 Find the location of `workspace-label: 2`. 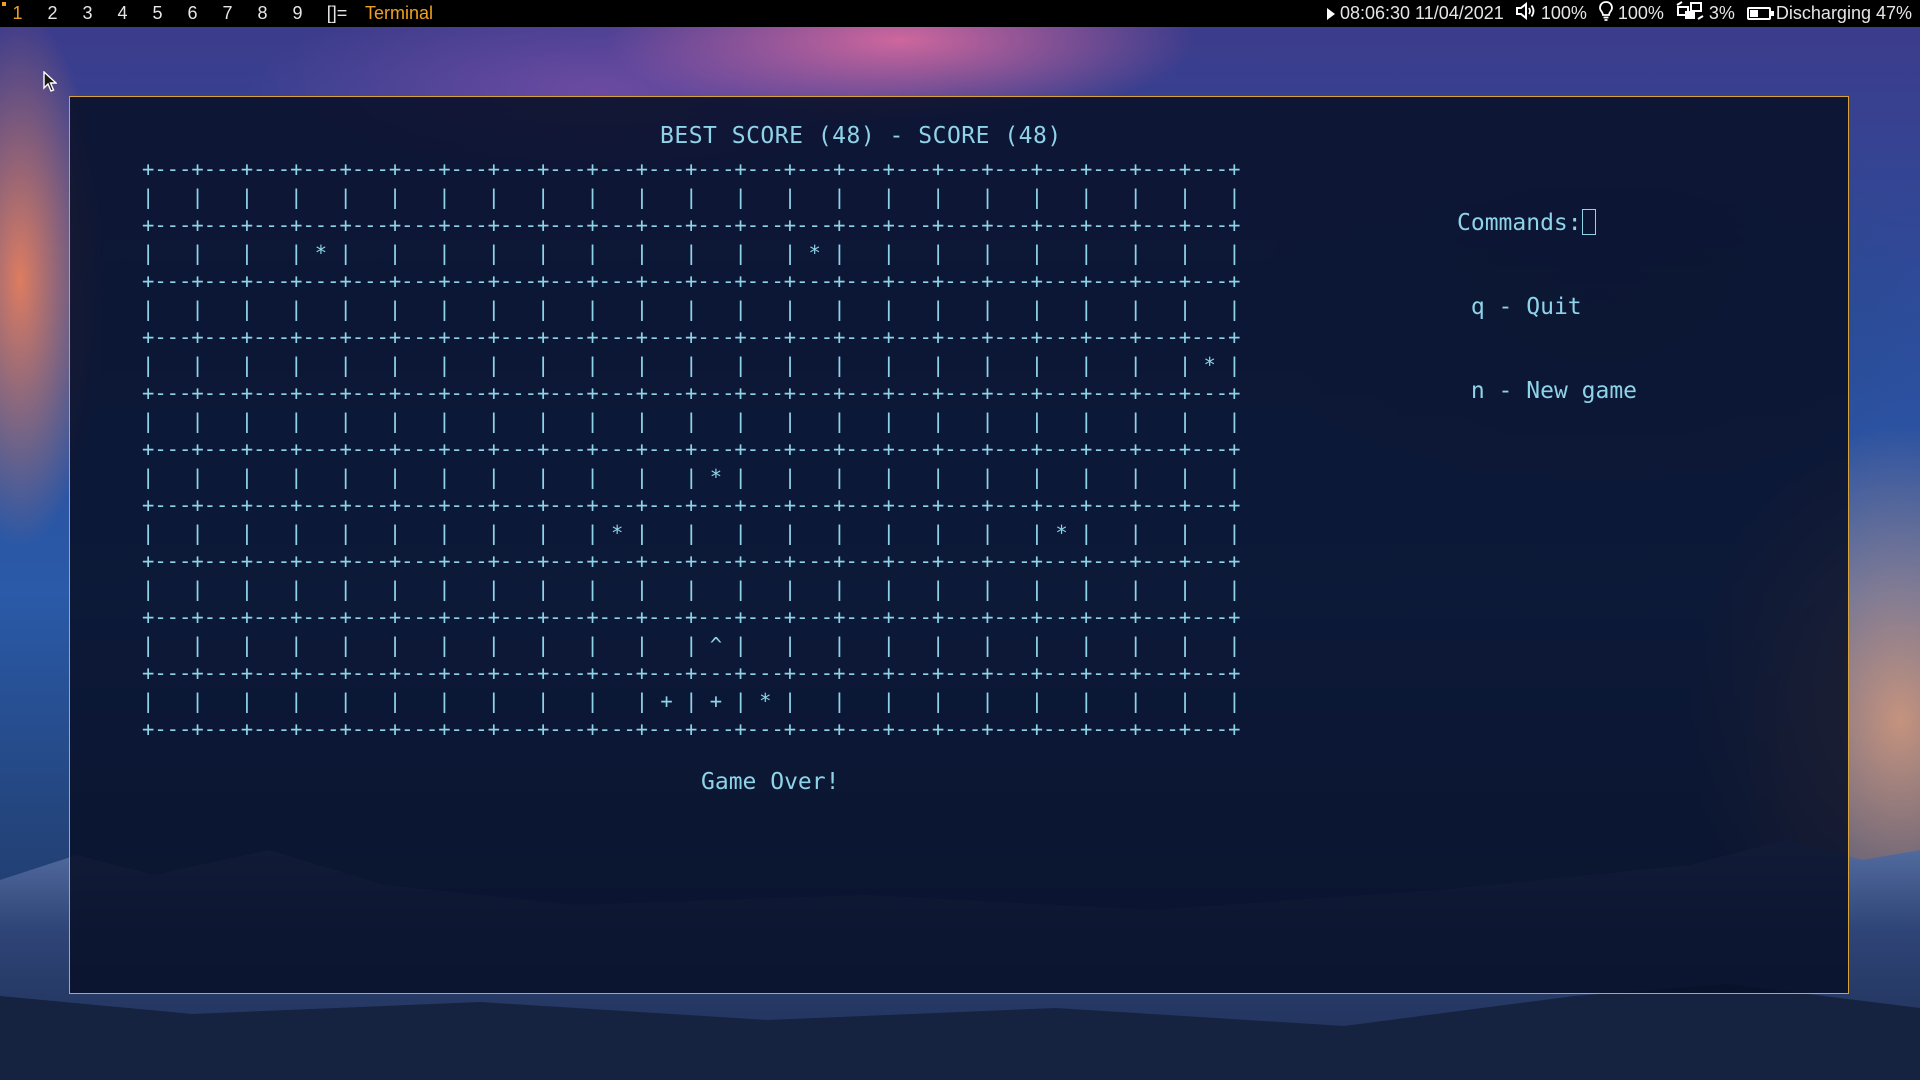

workspace-label: 2 is located at coordinates (52, 13).